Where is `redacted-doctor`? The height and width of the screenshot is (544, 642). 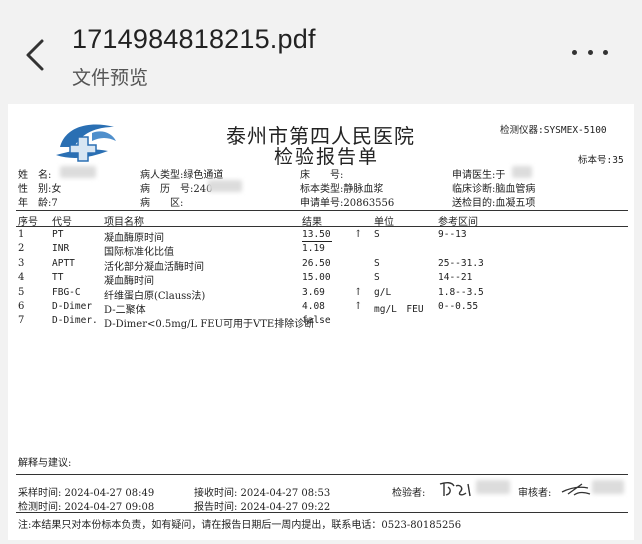 redacted-doctor is located at coordinates (522, 172).